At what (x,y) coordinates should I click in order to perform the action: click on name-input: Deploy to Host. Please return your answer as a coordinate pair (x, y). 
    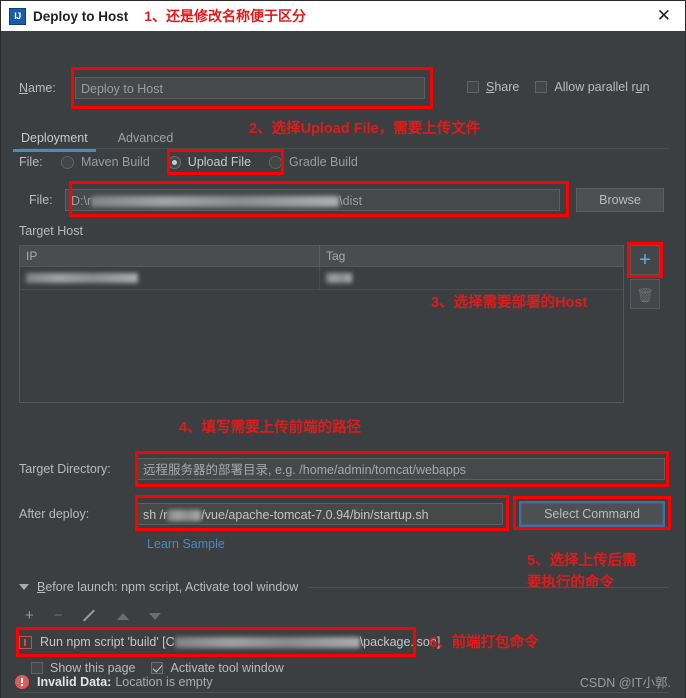
    Looking at the image, I should click on (250, 88).